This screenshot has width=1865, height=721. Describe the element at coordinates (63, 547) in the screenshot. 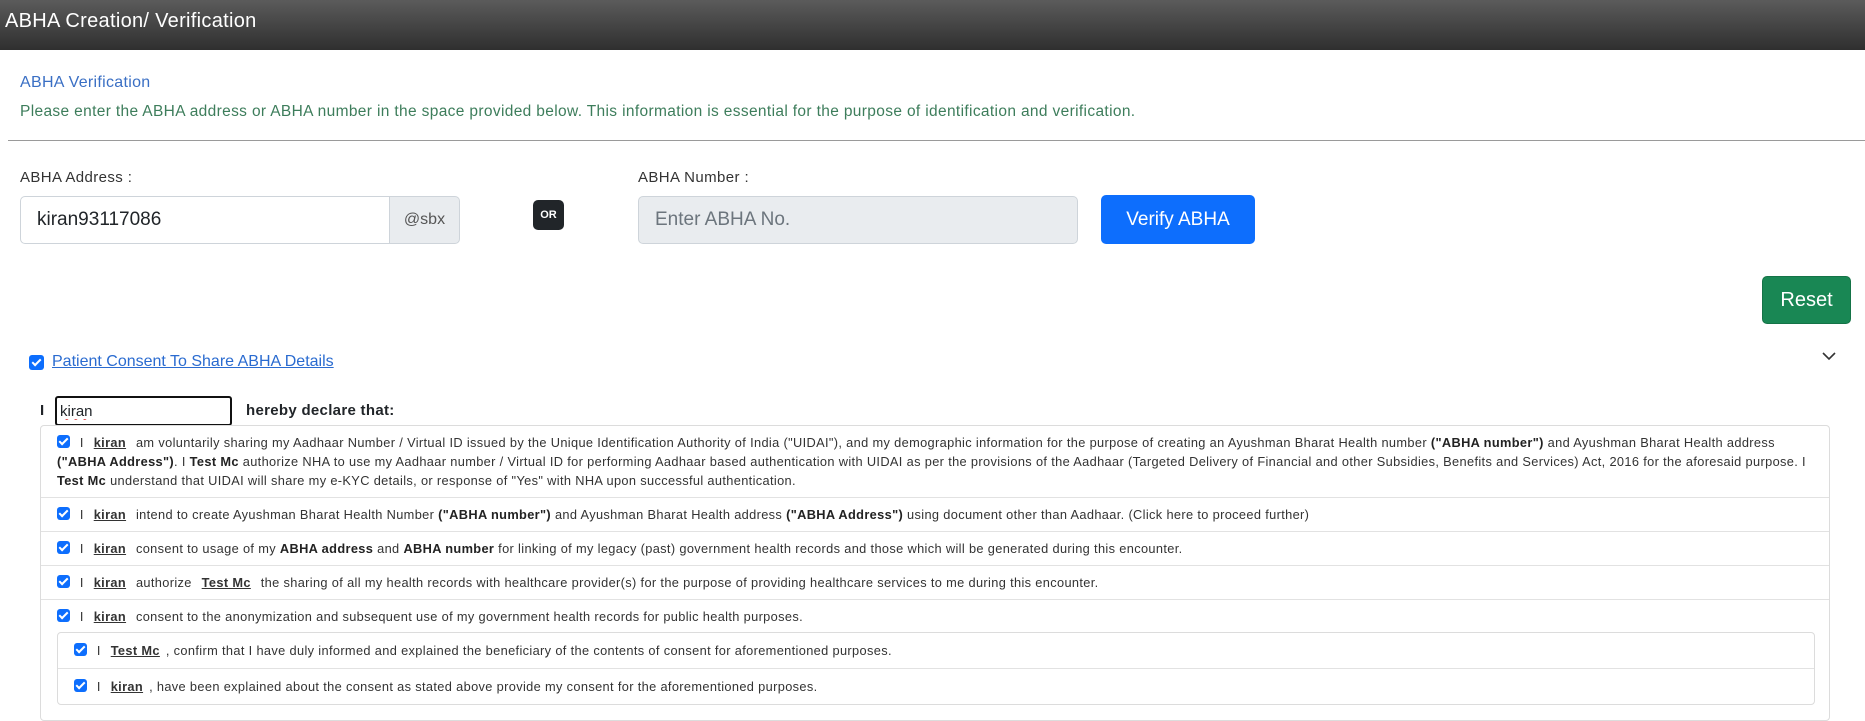

I see `consent-item-3-checkbox` at that location.